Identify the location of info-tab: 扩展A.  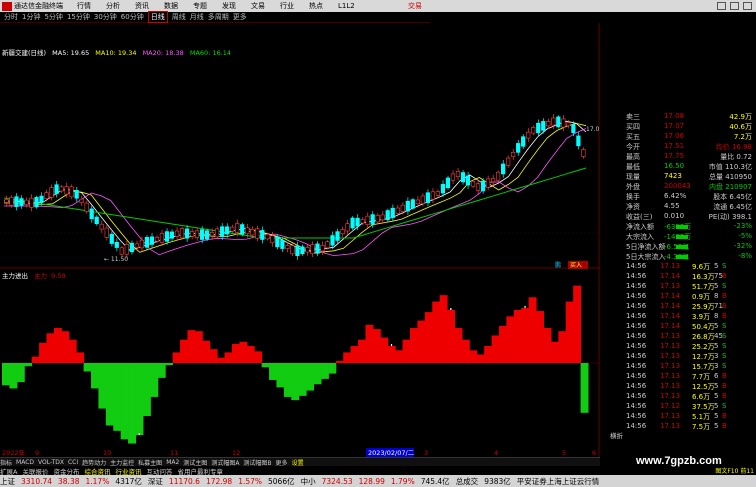
(8, 471).